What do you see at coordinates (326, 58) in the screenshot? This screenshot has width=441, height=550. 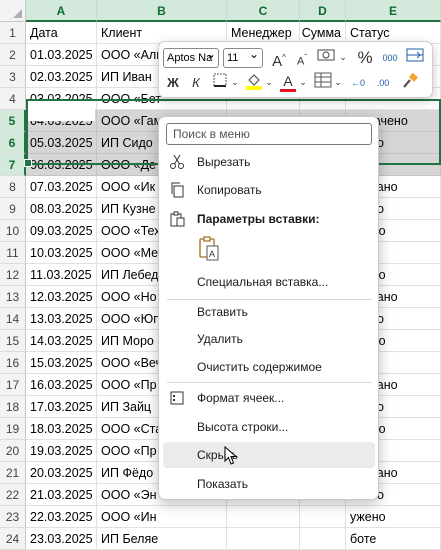 I see `currency-format-button` at bounding box center [326, 58].